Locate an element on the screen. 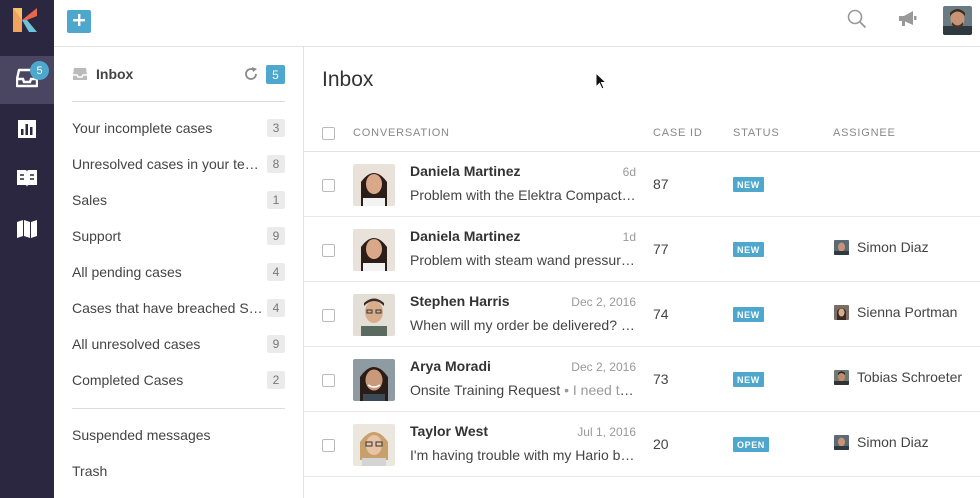 The width and height of the screenshot is (980, 498). assignee-name: Tobias Schroeter is located at coordinates (910, 377).